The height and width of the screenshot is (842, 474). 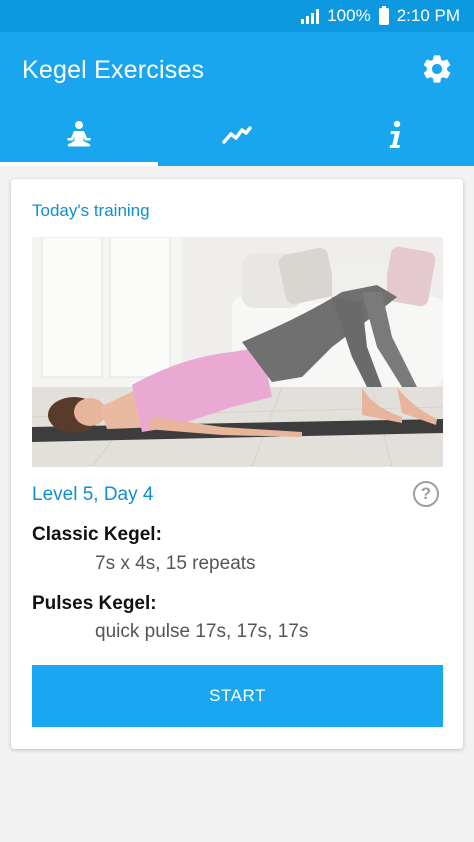 I want to click on meditation-icon, so click(x=79, y=134).